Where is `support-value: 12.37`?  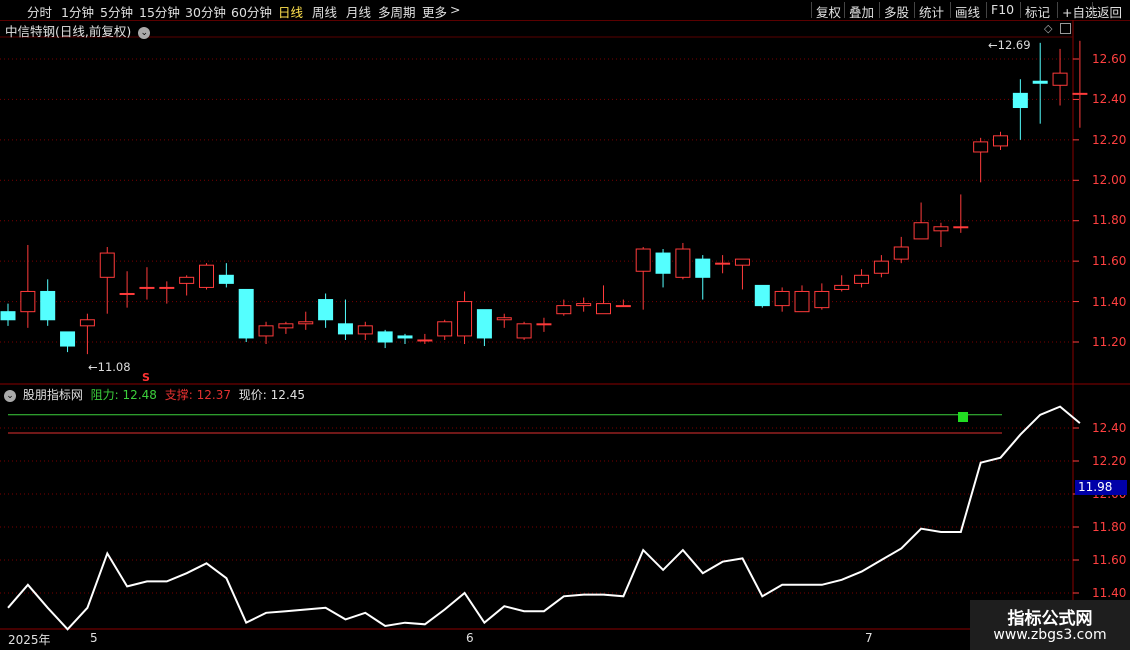 support-value: 12.37 is located at coordinates (213, 395).